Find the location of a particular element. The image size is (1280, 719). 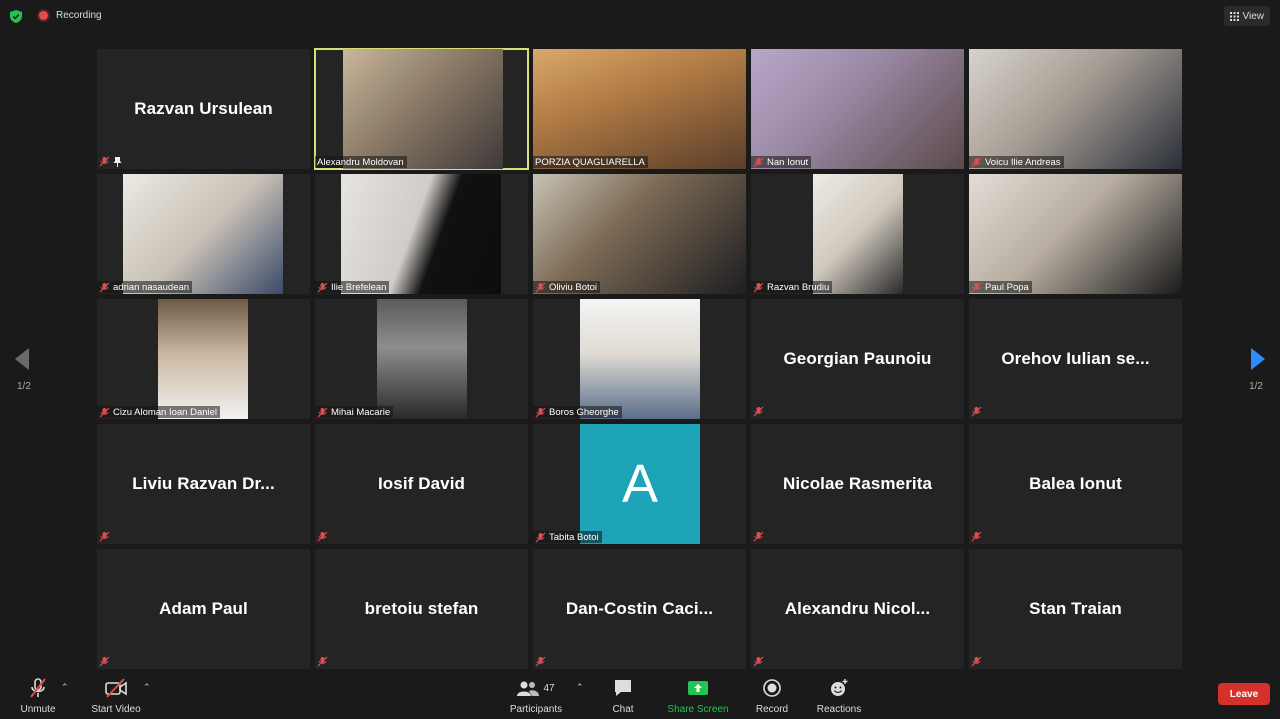

participant-name: Oliviu Botoi is located at coordinates (573, 287).